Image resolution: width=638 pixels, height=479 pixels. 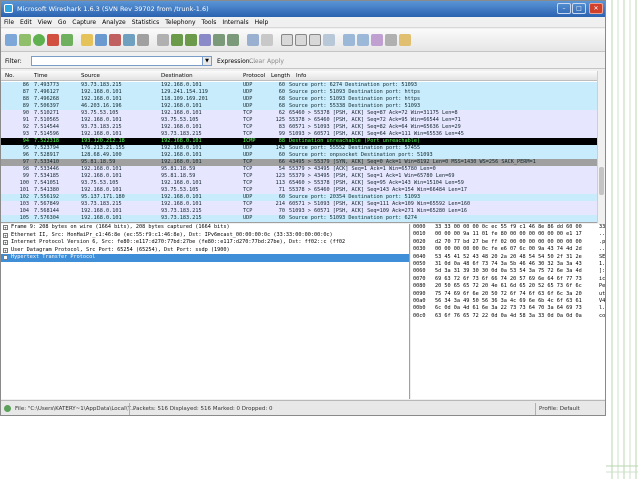 I want to click on column-header-length: Length, so click(x=280, y=76).